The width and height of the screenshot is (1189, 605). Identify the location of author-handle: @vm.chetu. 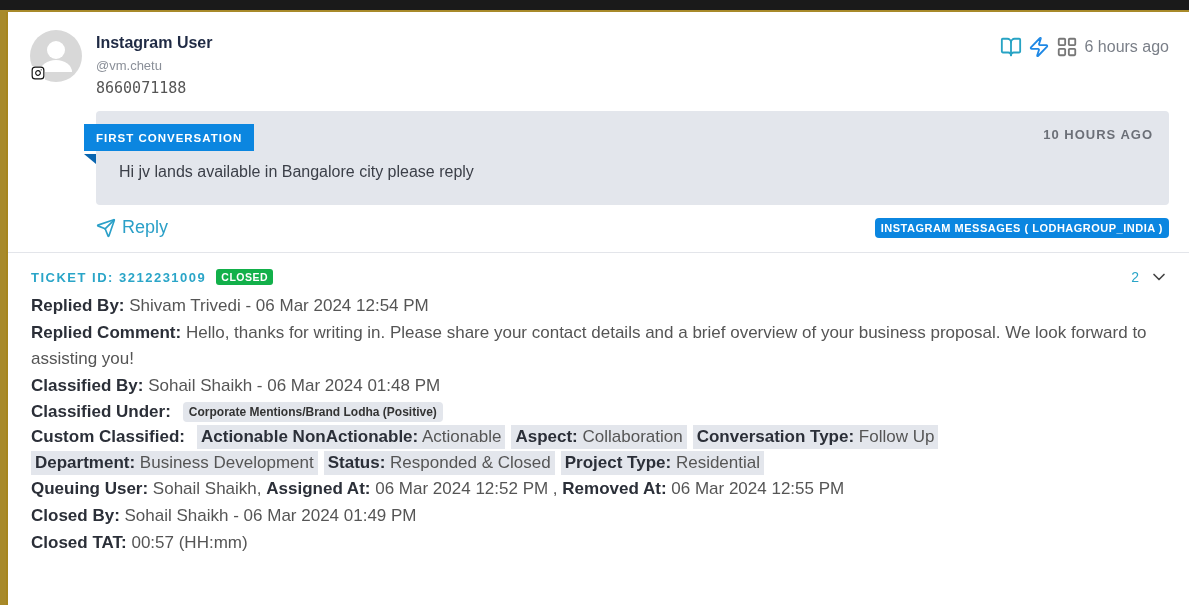
(129, 65).